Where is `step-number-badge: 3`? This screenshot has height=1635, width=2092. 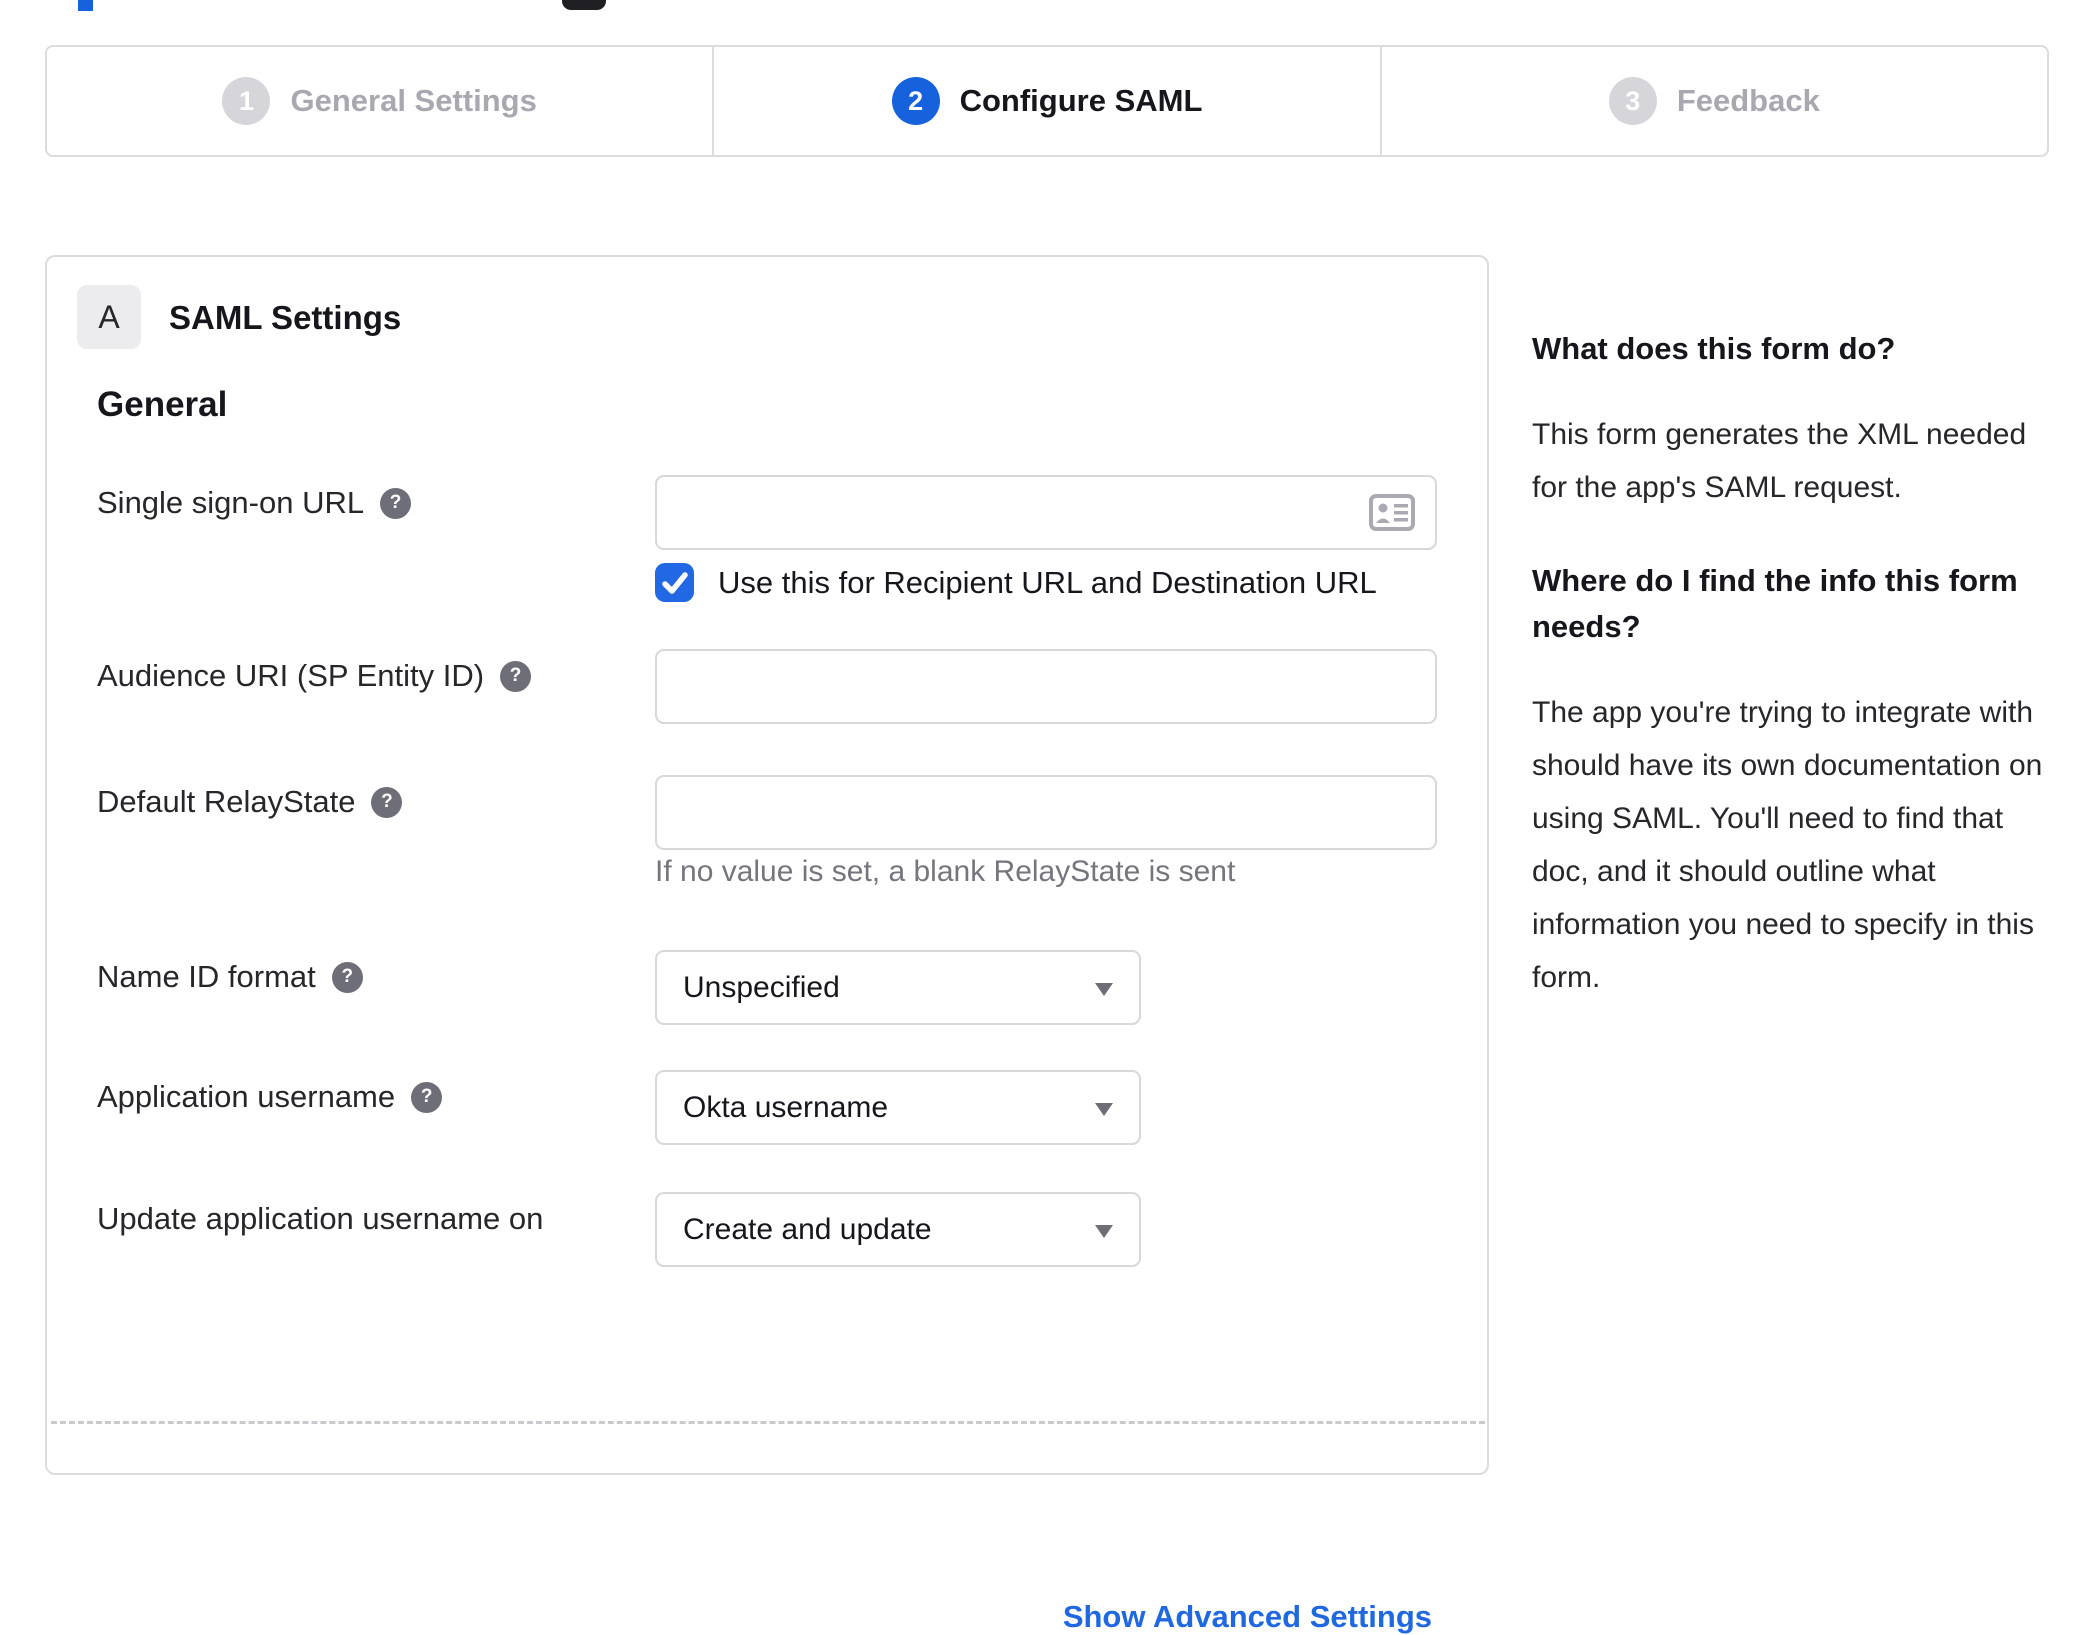
step-number-badge: 3 is located at coordinates (1632, 101).